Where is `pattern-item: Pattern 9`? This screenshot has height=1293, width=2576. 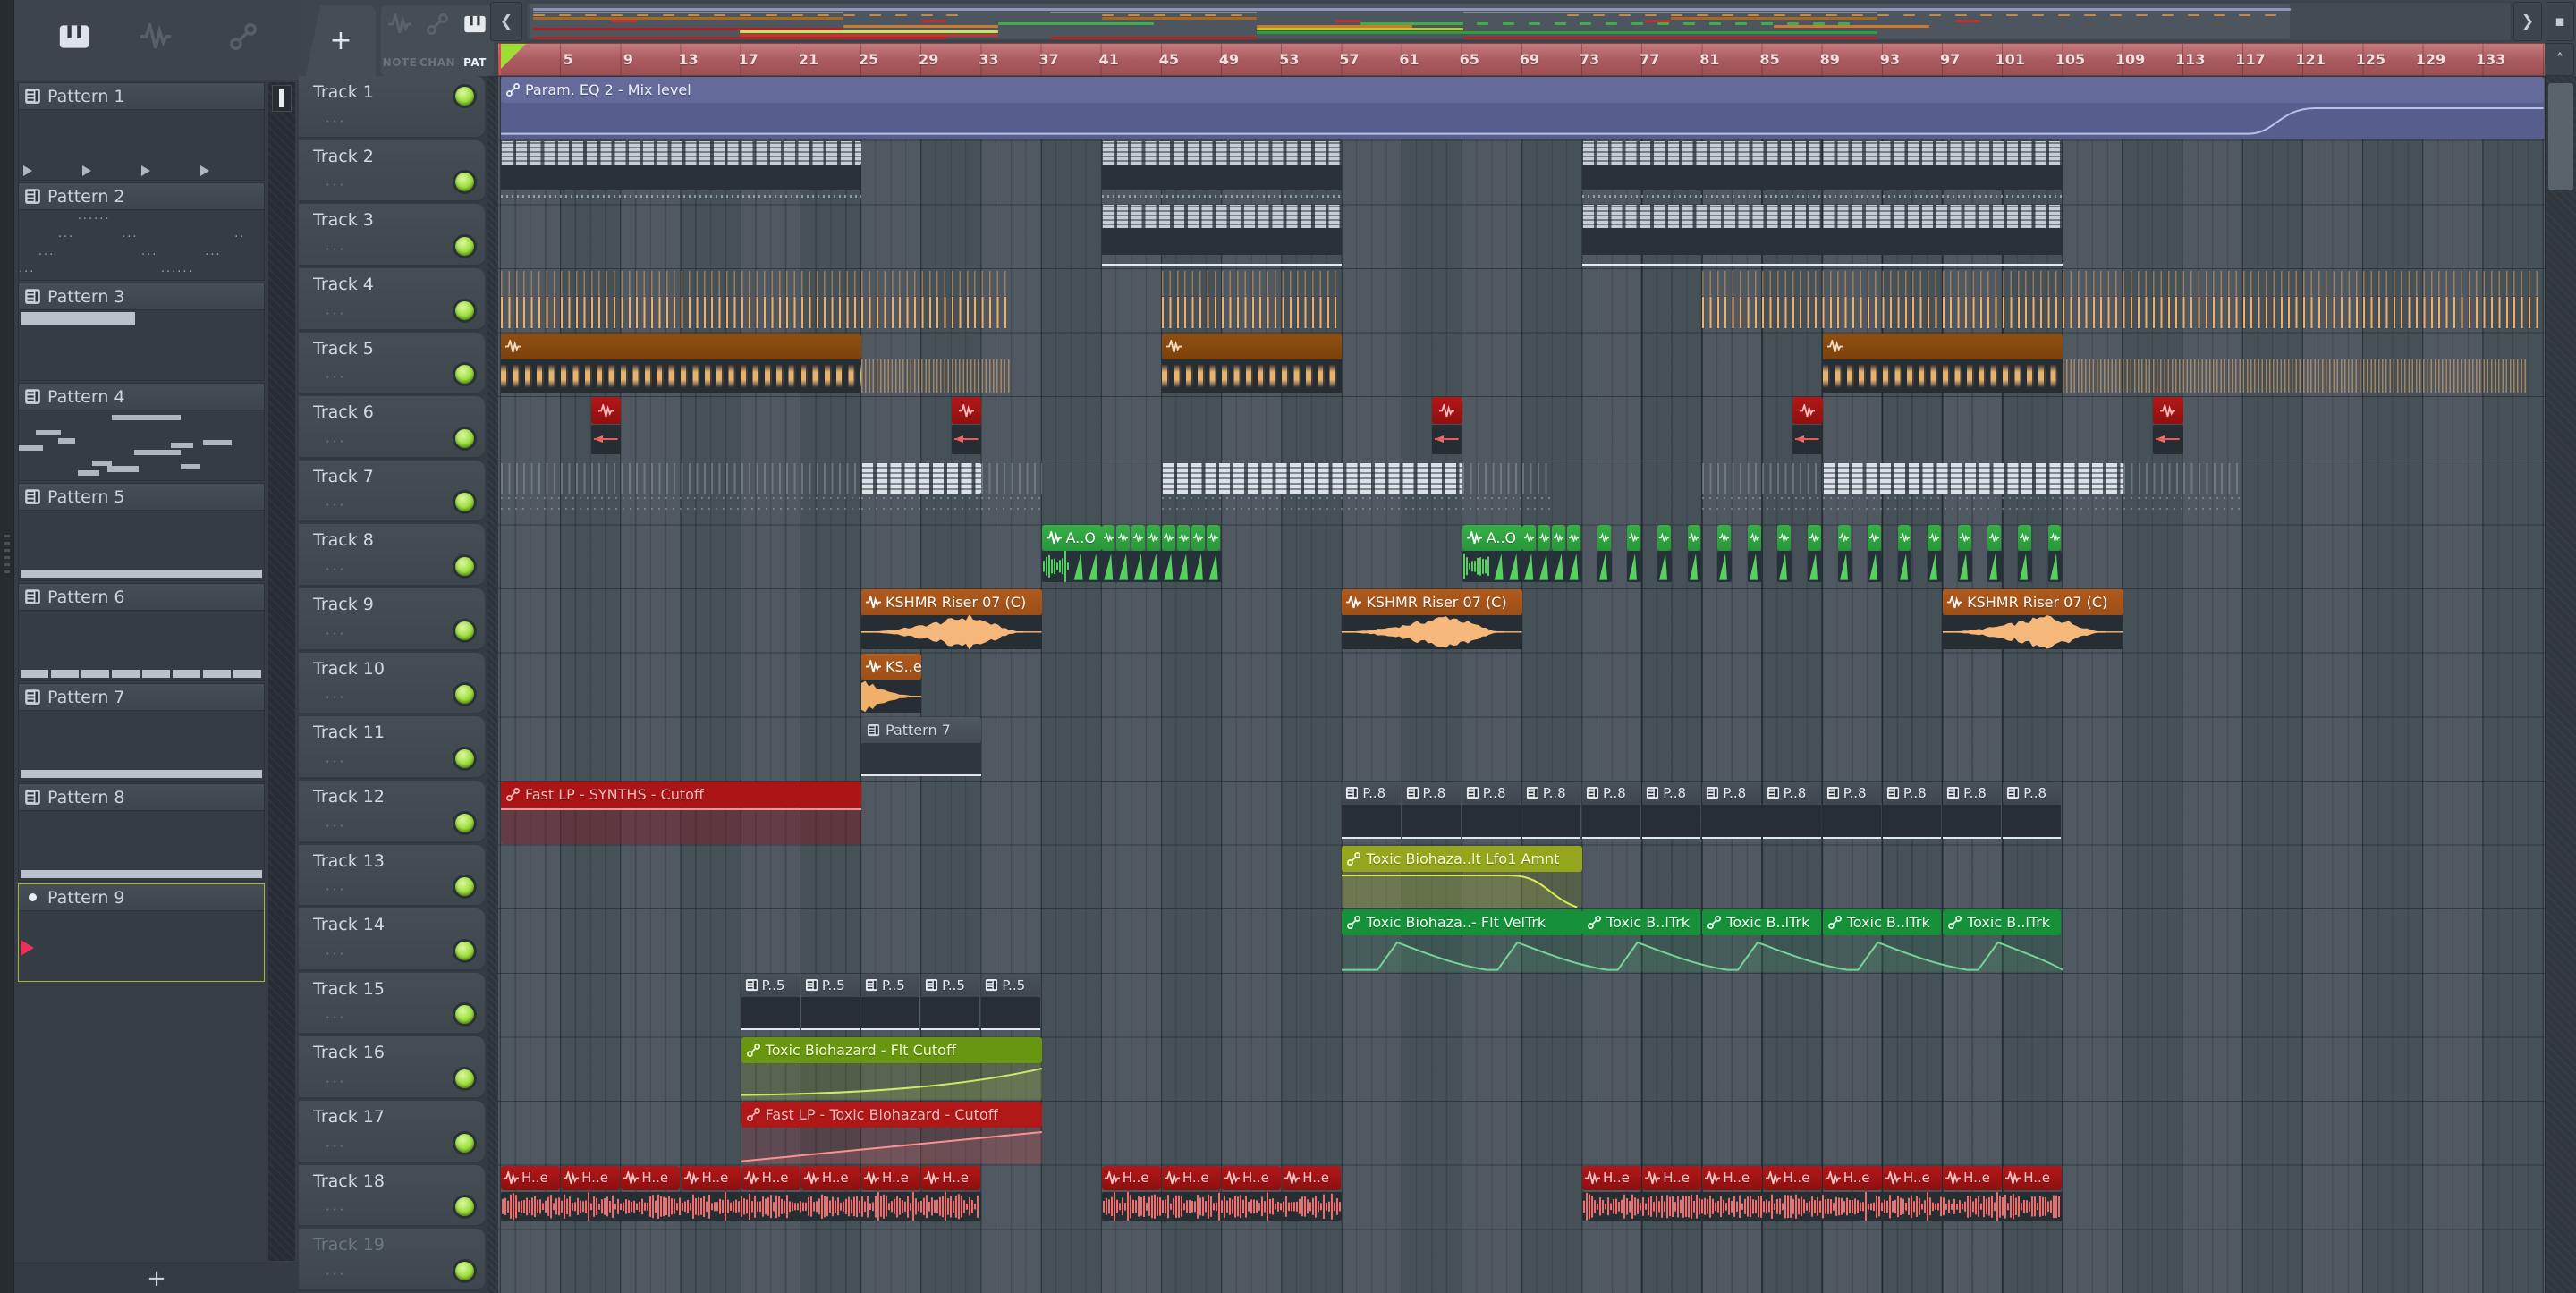 pattern-item: Pattern 9 is located at coordinates (141, 933).